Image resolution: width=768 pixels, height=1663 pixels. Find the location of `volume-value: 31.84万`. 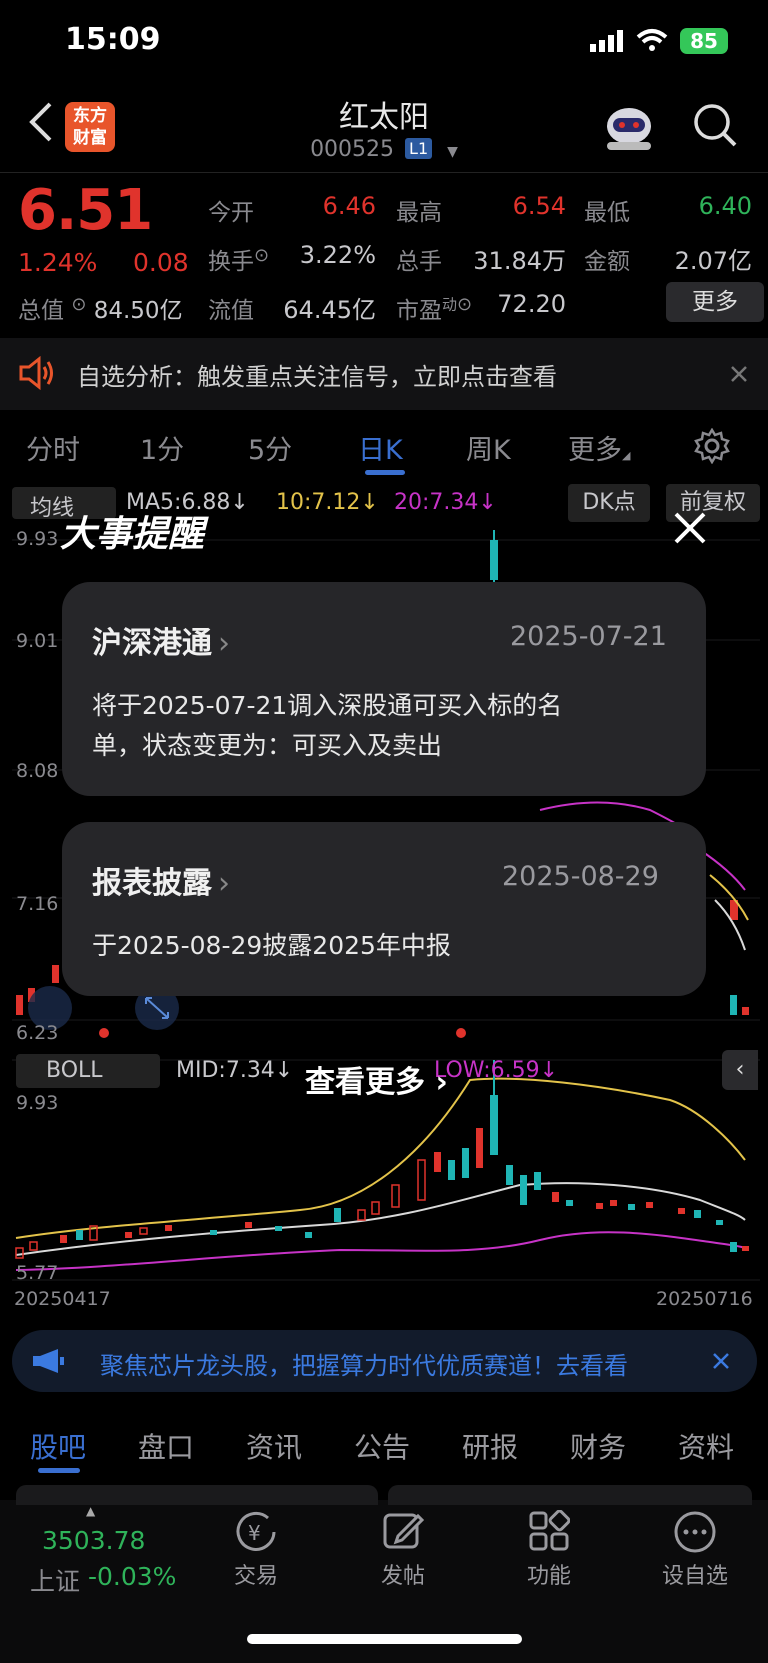

volume-value: 31.84万 is located at coordinates (519, 261).